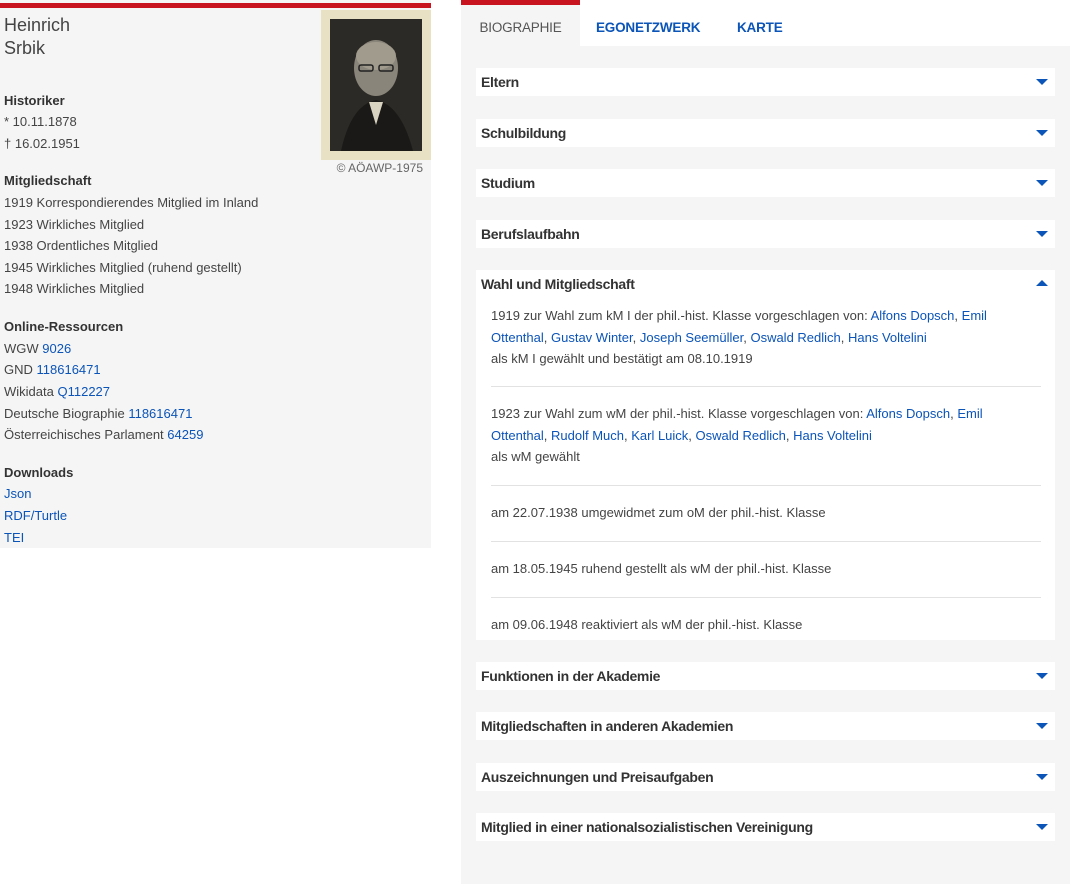  What do you see at coordinates (48, 180) in the screenshot?
I see `membership-heading: Mitgliedschaft` at bounding box center [48, 180].